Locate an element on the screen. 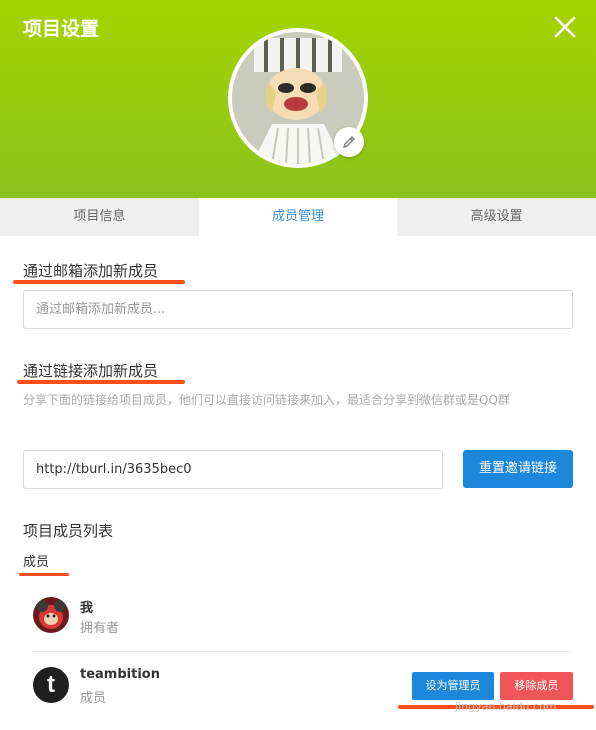 This screenshot has width=596, height=730. member-name: 我 is located at coordinates (87, 608).